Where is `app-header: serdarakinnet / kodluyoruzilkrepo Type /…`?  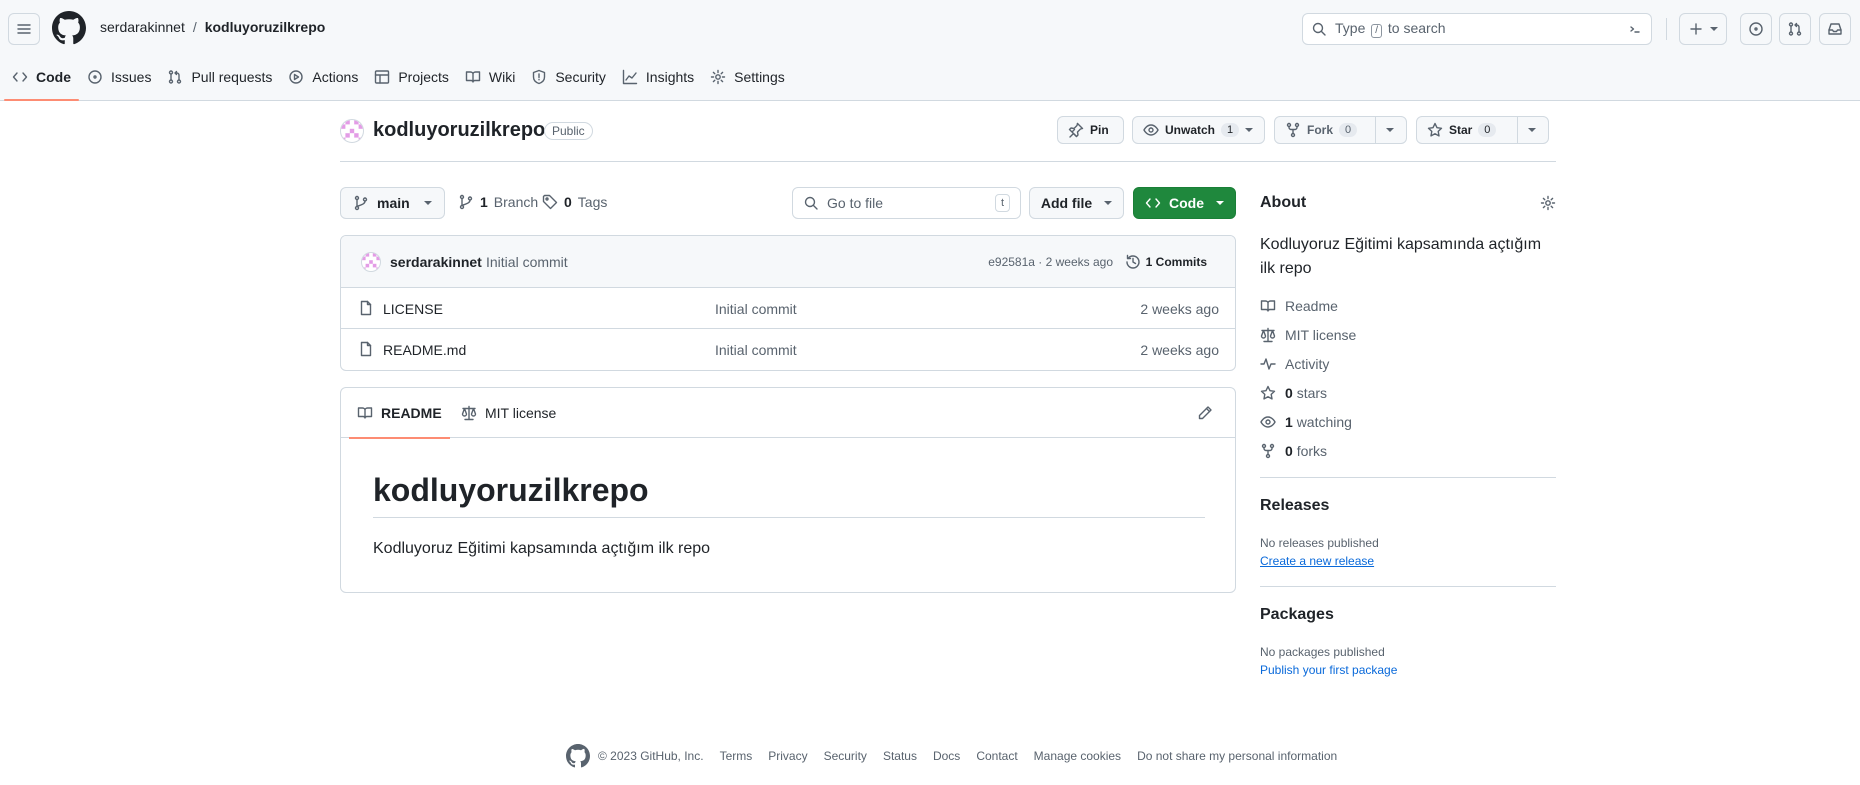
app-header: serdarakinnet / kodluyoruzilkrepo Type /… is located at coordinates (930, 50).